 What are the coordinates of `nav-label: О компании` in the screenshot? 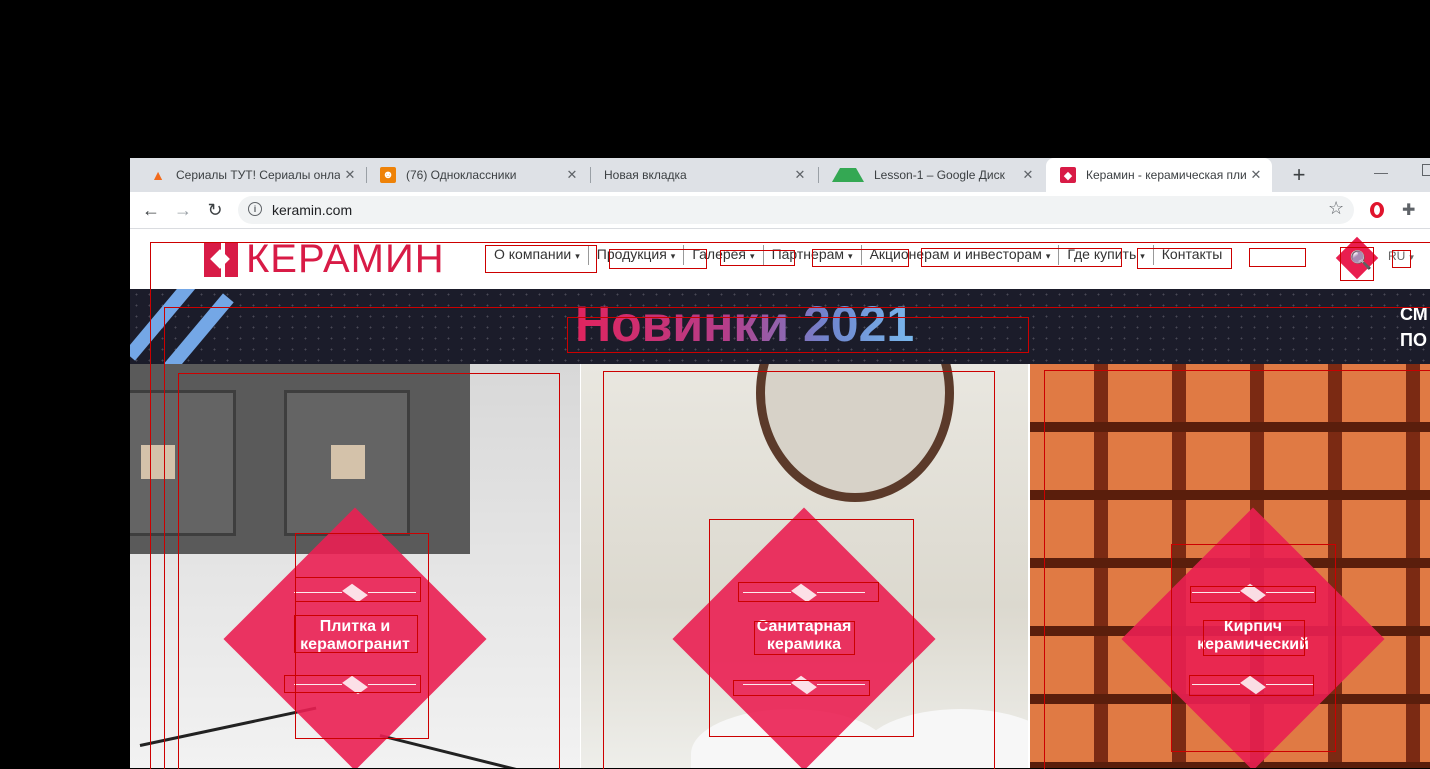 It's located at (533, 254).